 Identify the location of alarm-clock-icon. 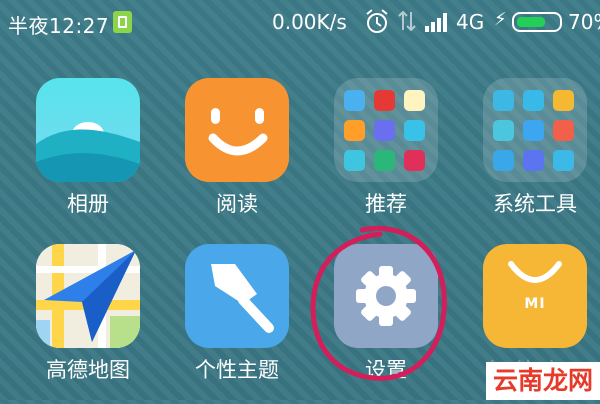
(377, 21).